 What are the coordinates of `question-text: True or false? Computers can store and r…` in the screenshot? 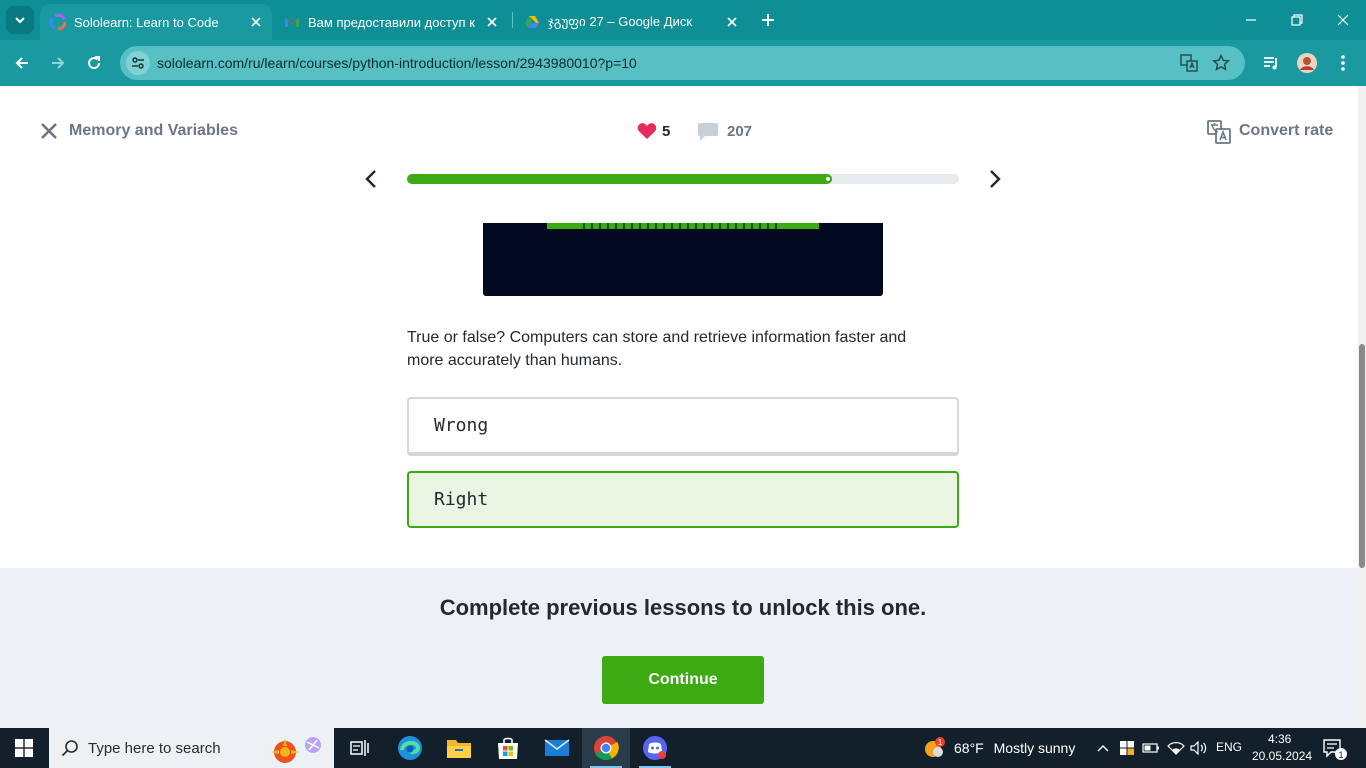 It's located at (657, 349).